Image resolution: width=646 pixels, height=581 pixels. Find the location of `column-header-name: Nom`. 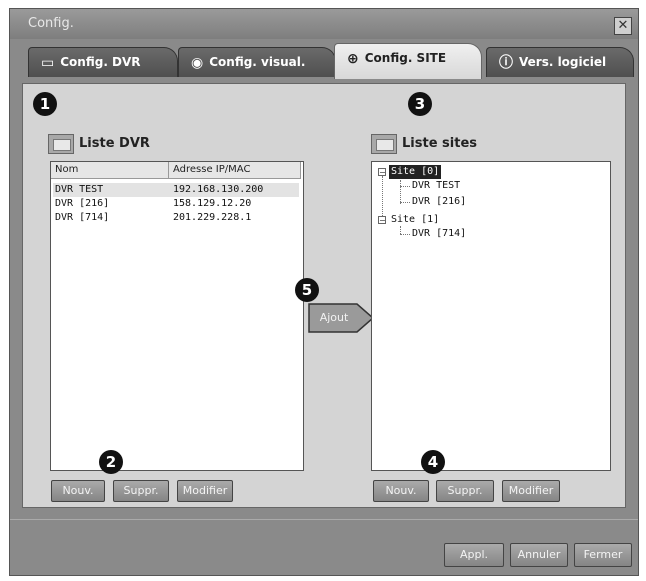

column-header-name: Nom is located at coordinates (110, 170).